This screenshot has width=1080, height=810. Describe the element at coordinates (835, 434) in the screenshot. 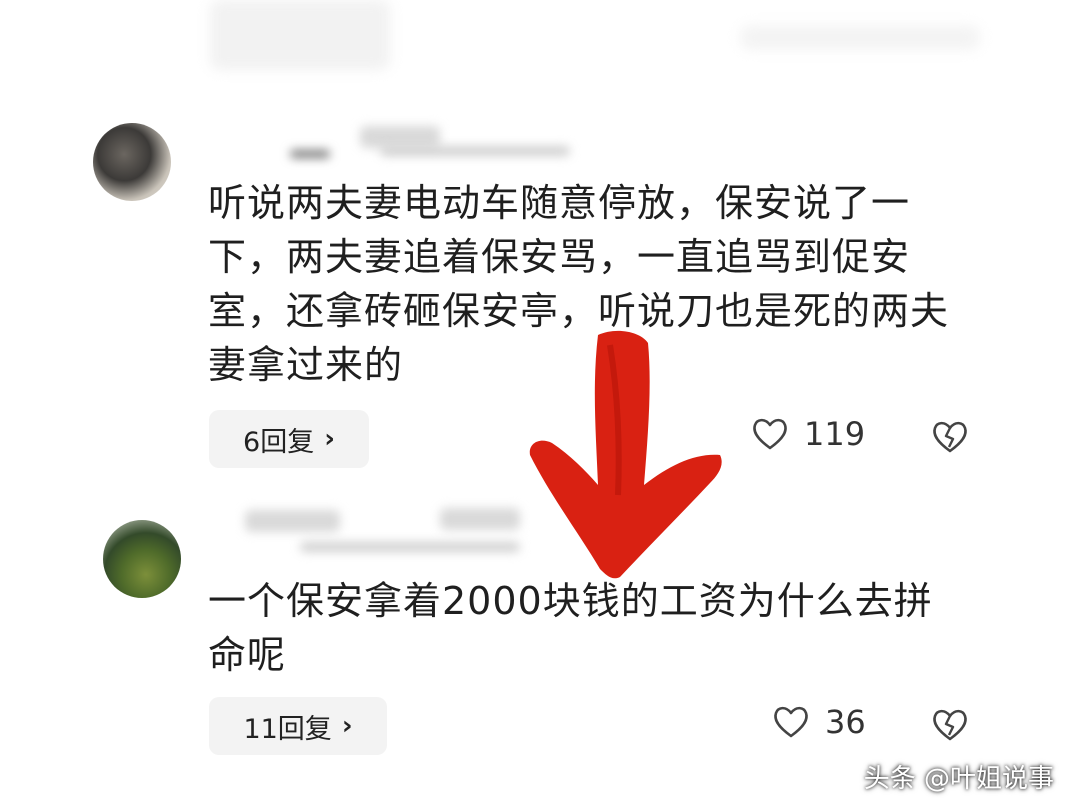

I see `like-count: 119` at that location.